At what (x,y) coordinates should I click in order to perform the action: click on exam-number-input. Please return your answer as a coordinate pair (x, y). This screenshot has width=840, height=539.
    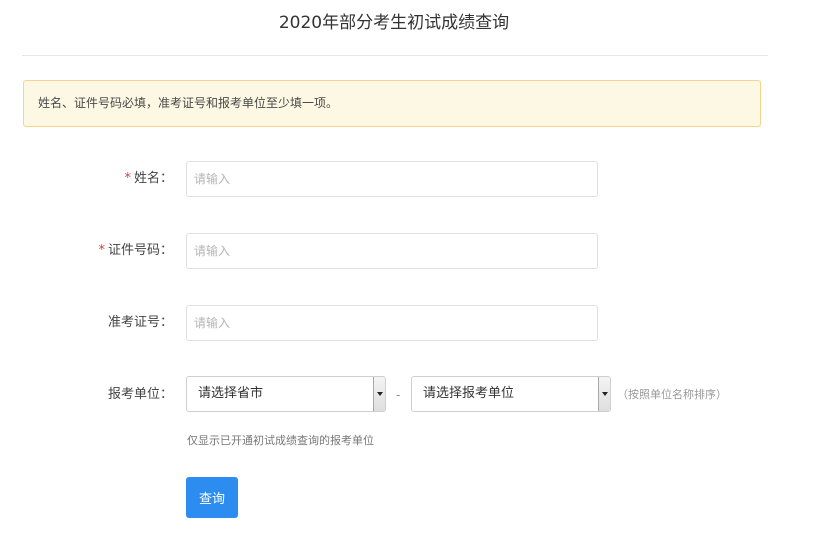
    Looking at the image, I should click on (392, 323).